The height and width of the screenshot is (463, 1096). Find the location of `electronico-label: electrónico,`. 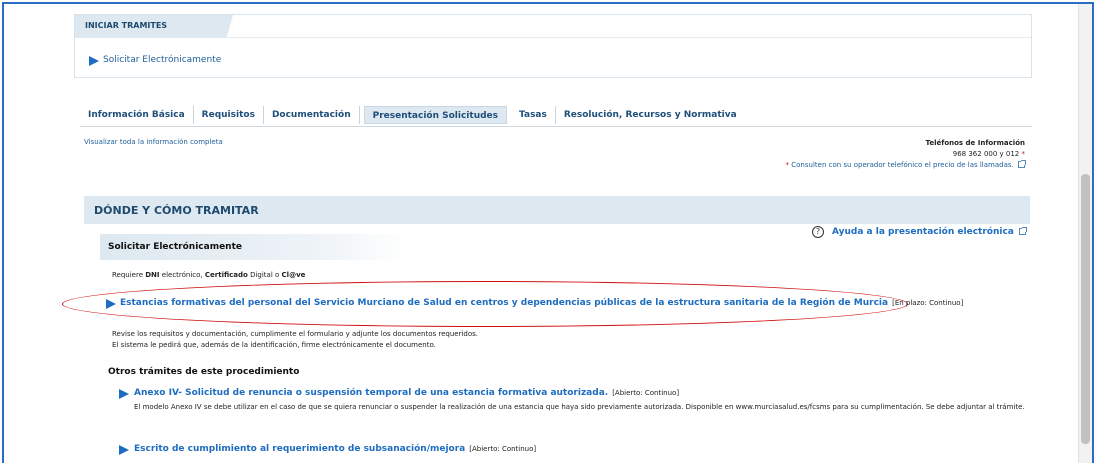

electronico-label: electrónico, is located at coordinates (182, 275).